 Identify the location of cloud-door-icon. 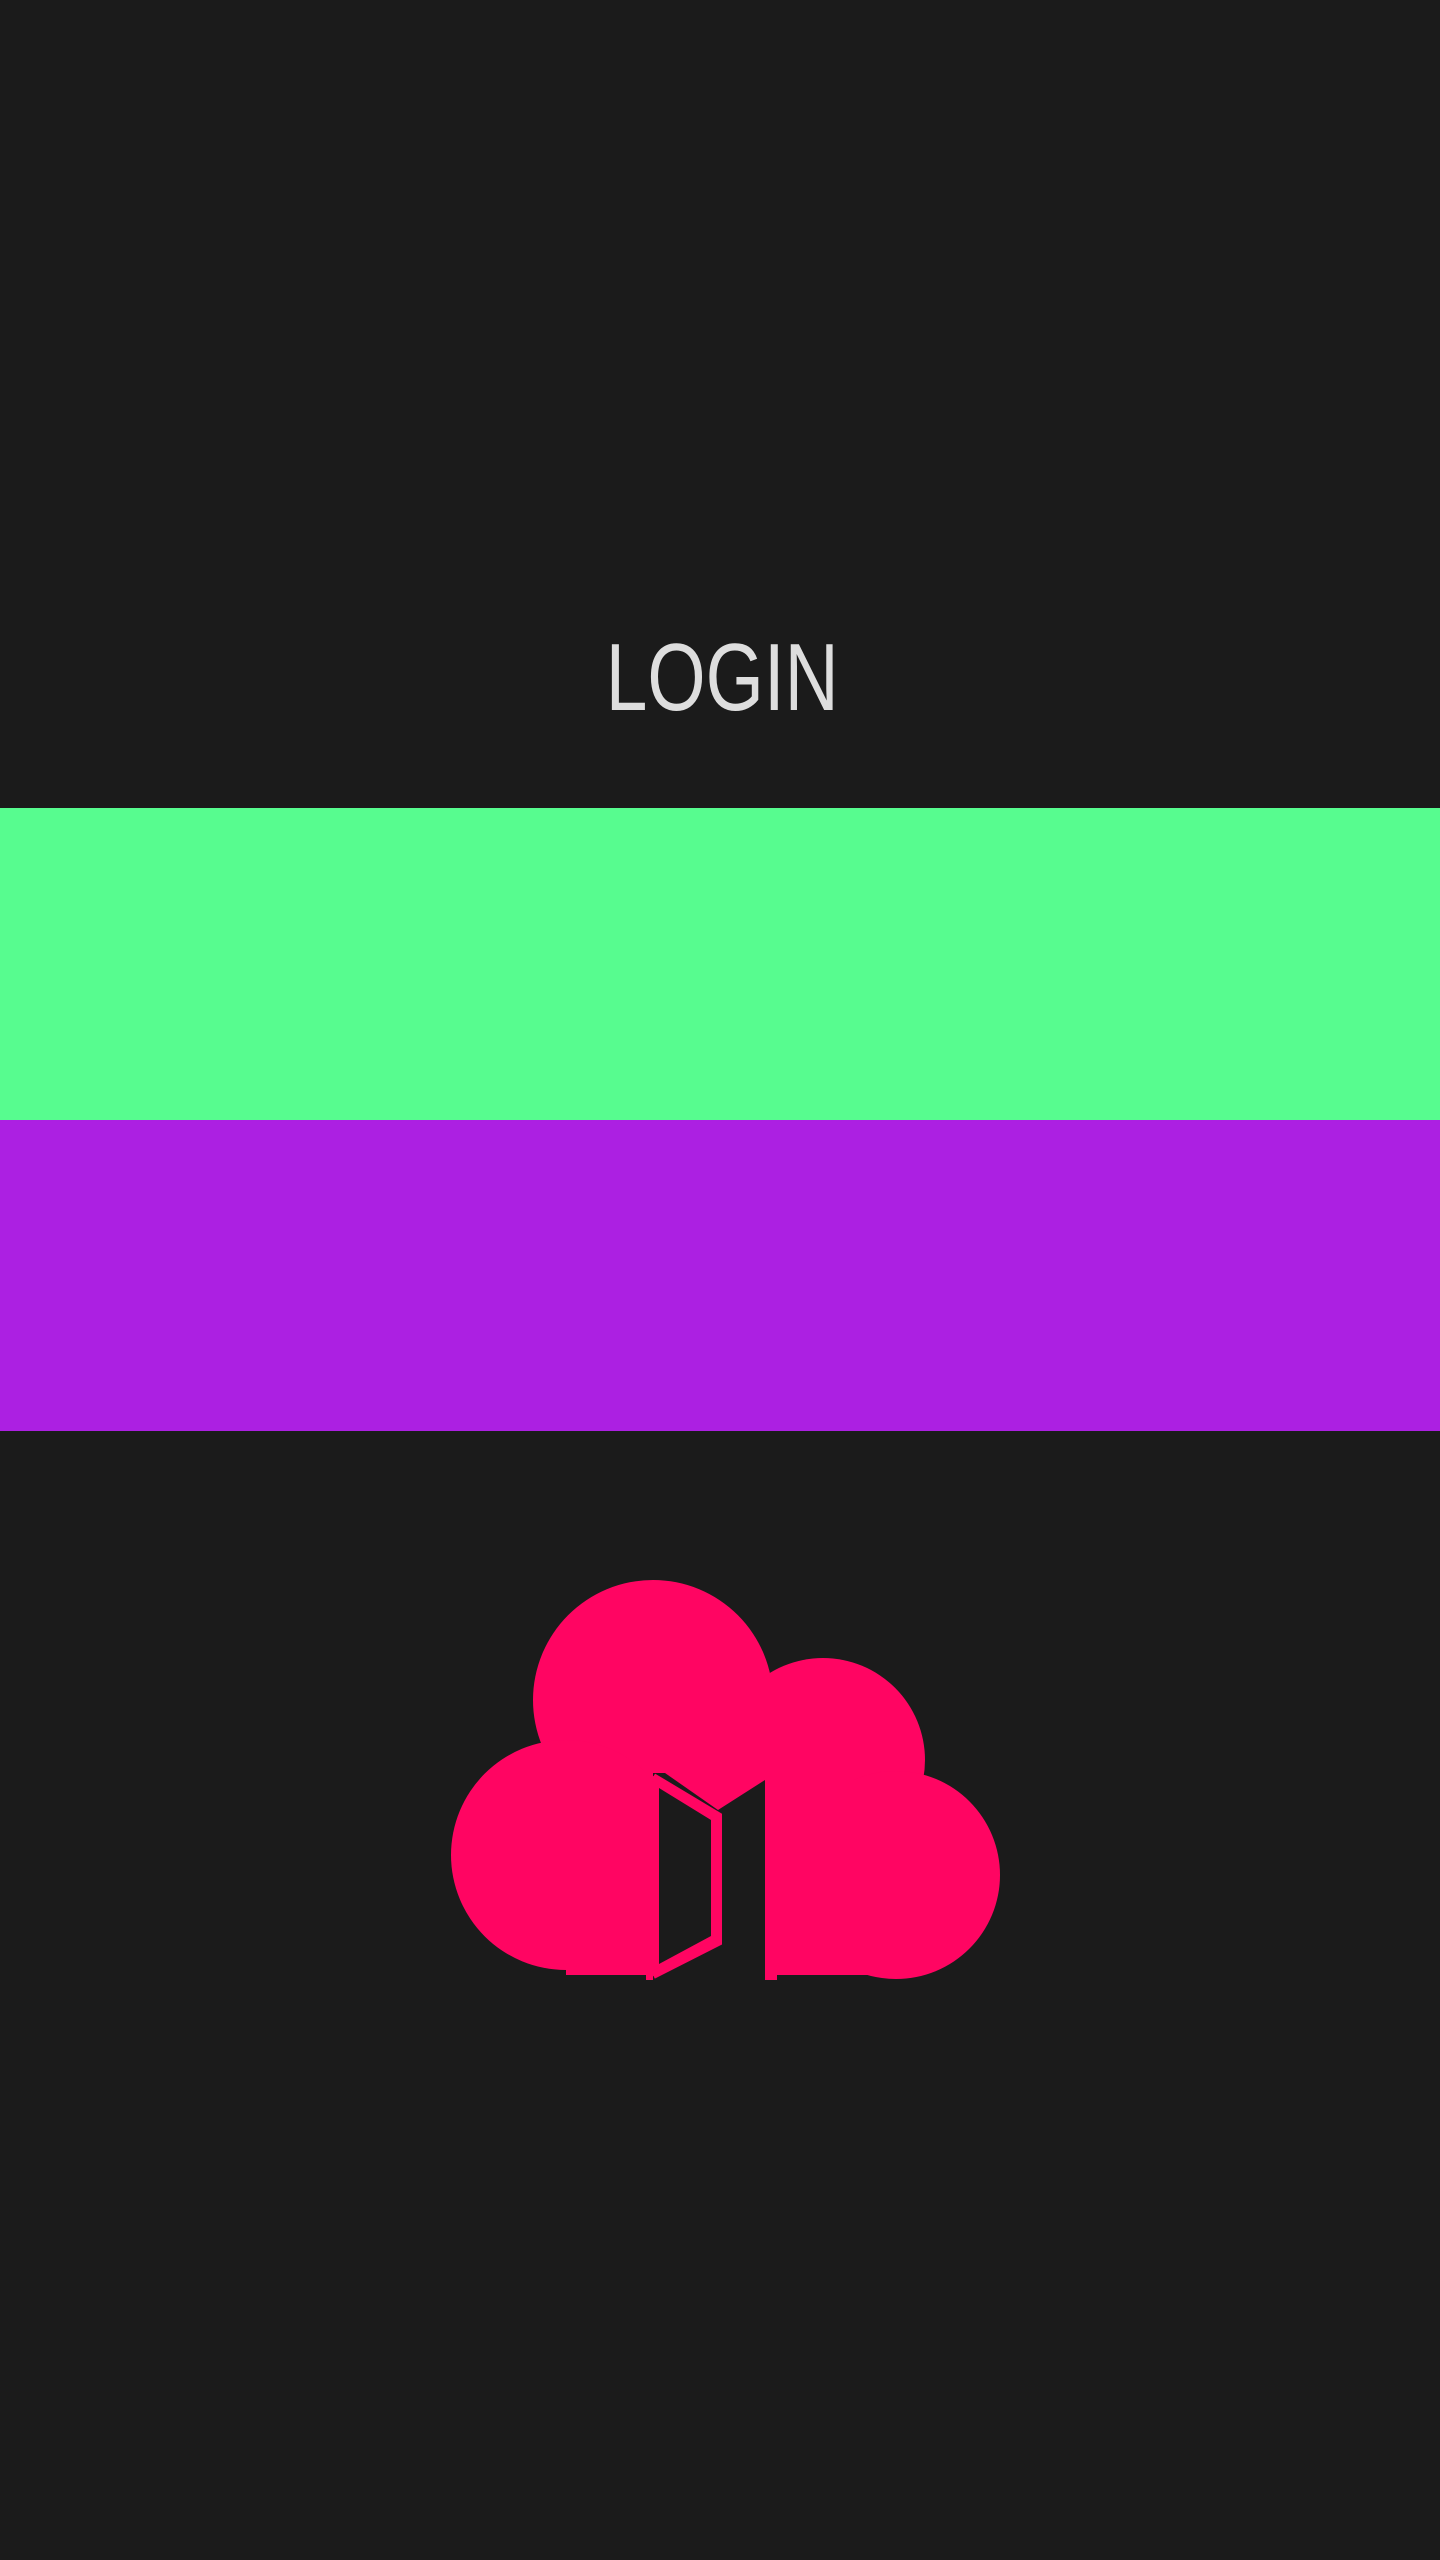
(725, 1780).